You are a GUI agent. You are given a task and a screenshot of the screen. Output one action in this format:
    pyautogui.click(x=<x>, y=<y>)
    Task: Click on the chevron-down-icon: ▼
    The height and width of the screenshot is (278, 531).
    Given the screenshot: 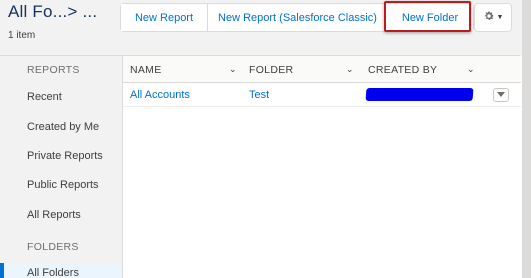 What is the action you would take?
    pyautogui.click(x=500, y=17)
    